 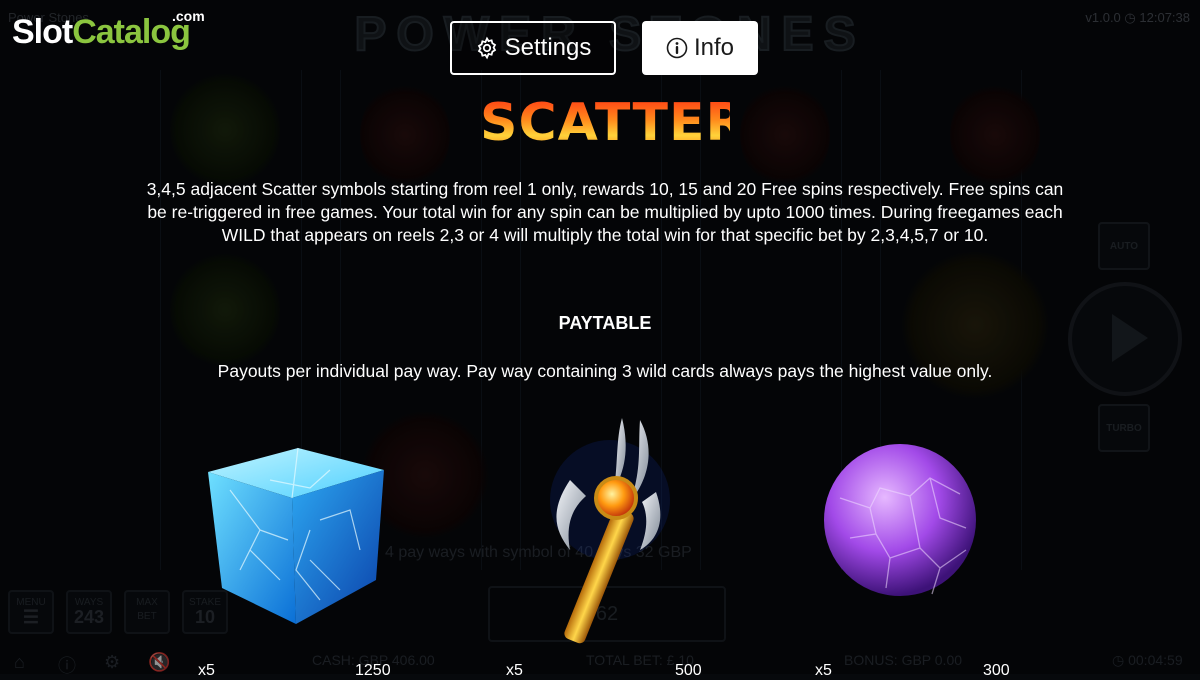 I want to click on purple-orb-icon, so click(x=900, y=520).